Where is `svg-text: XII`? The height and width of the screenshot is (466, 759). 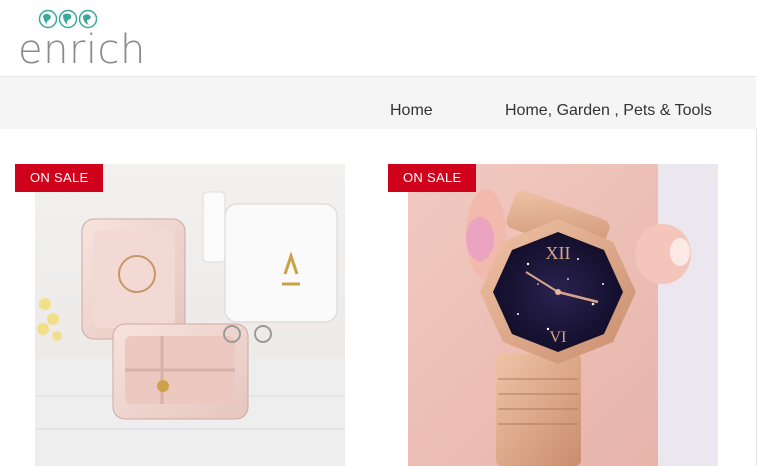
svg-text: XII is located at coordinates (558, 253).